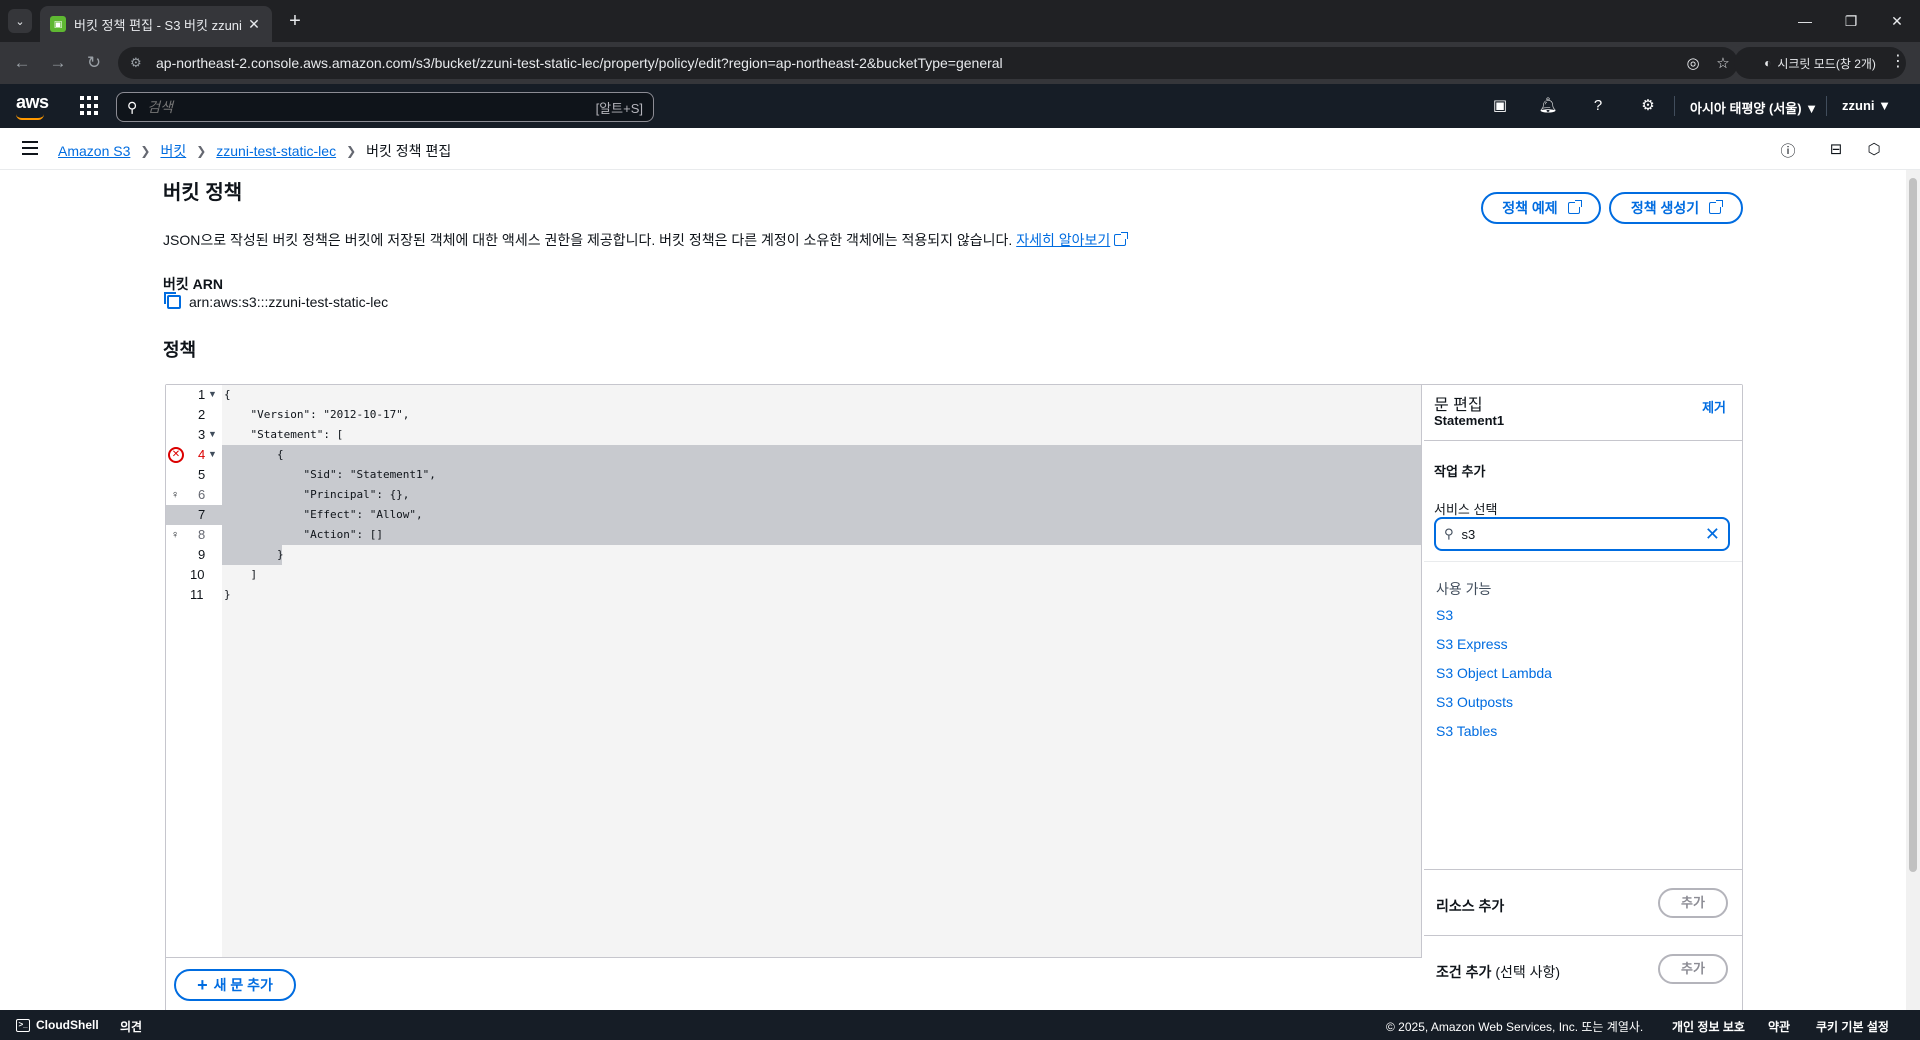 The height and width of the screenshot is (1040, 1920). I want to click on tab-close-icon: ✕, so click(254, 24).